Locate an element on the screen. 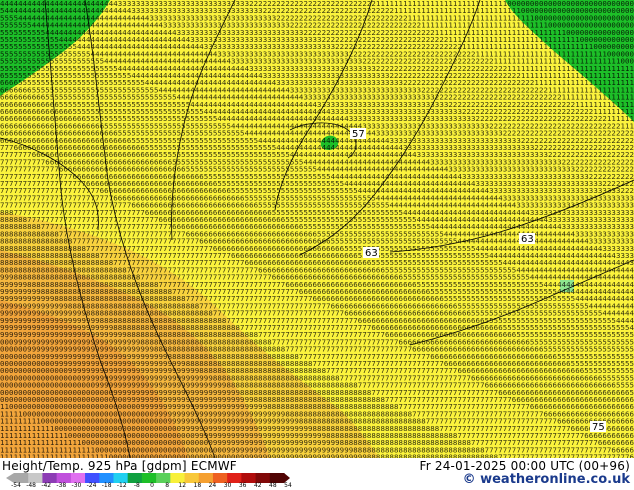 Image resolution: width=634 pixels, height=490 pixels. valid-time: Fr 24-01-2025 00:00 UTC (00+96) is located at coordinates (524, 466).